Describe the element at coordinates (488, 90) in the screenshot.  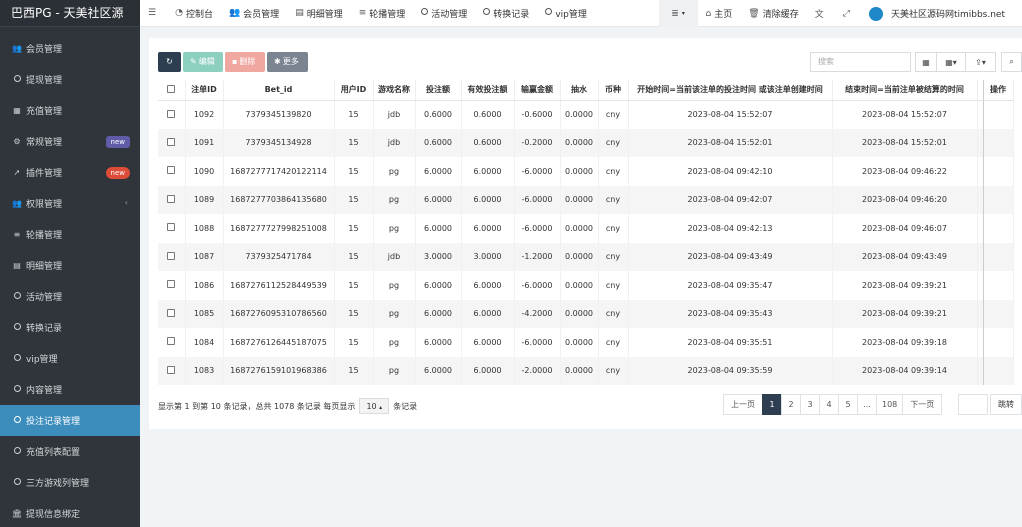
I see `column-header: 有效投注额` at that location.